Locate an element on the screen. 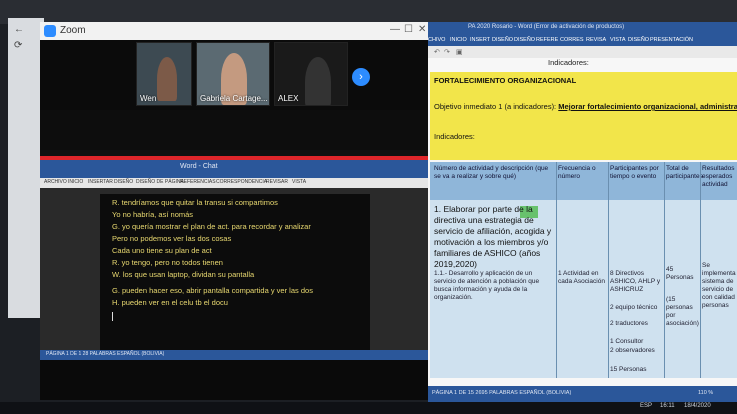  tab: CORRESPONDENCIA is located at coordinates (241, 182).